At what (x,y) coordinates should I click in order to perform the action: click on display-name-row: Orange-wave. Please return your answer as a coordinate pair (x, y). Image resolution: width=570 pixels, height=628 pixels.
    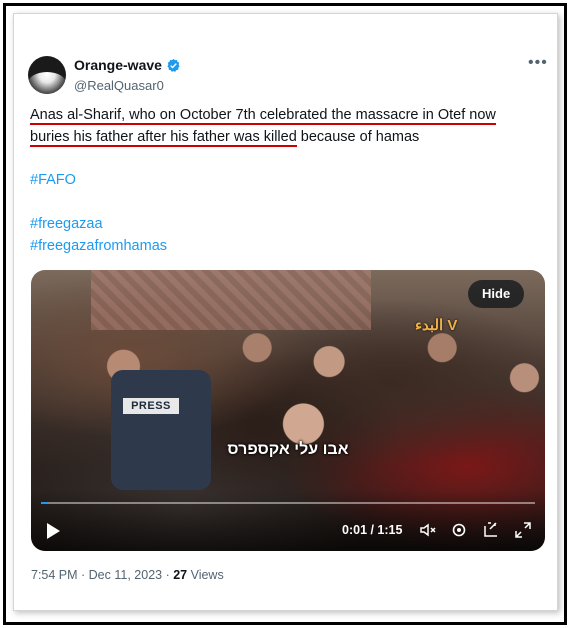
    Looking at the image, I should click on (127, 65).